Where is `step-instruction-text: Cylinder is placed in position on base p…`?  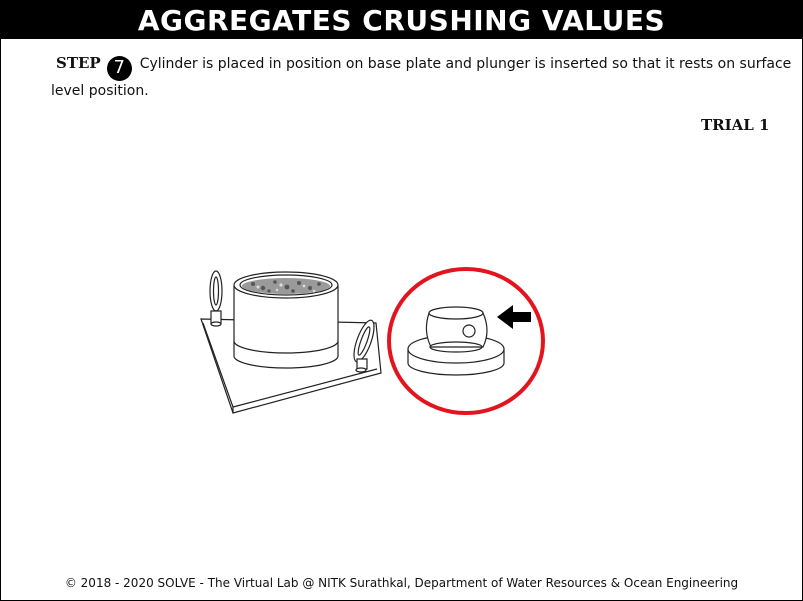
step-instruction-text: Cylinder is placed in position on base p… is located at coordinates (421, 77).